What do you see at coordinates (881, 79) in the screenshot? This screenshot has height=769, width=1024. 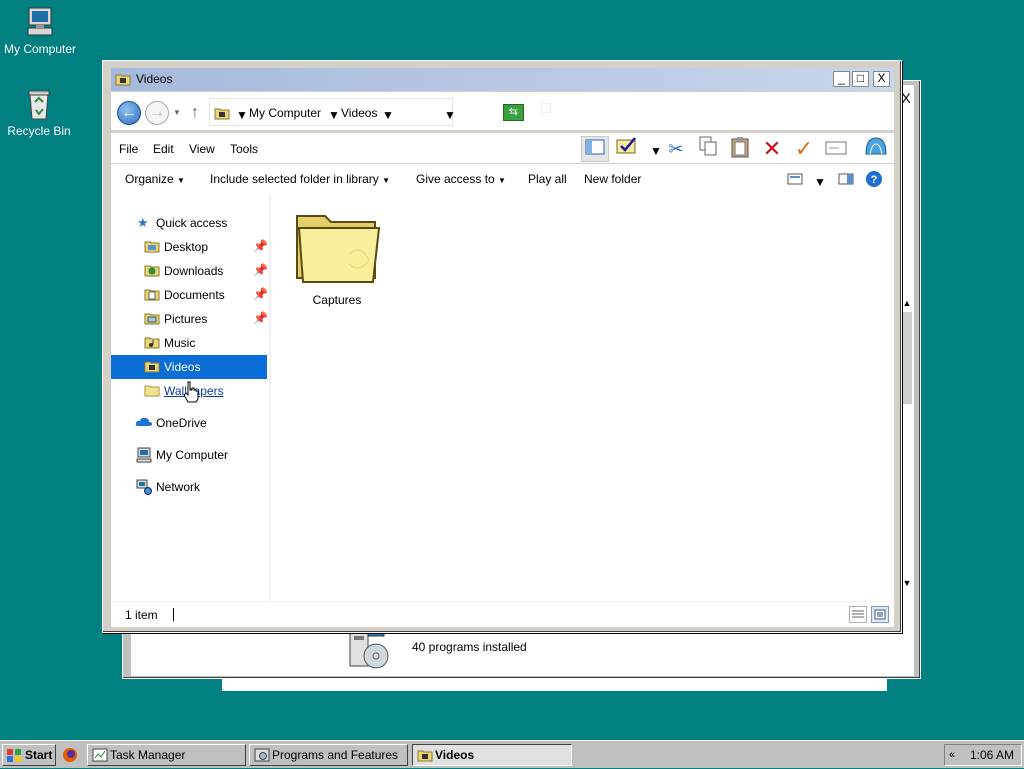 I see `close-button: X` at bounding box center [881, 79].